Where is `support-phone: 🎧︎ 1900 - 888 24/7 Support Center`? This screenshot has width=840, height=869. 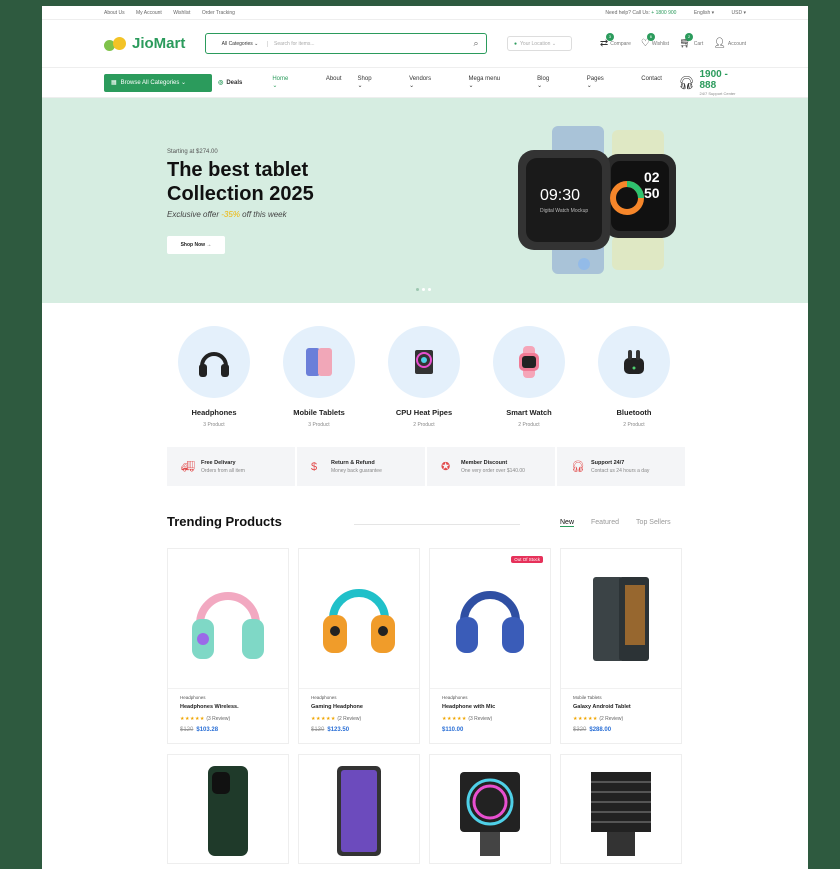 support-phone: 🎧︎ 1900 - 888 24/7 Support Center is located at coordinates (712, 82).